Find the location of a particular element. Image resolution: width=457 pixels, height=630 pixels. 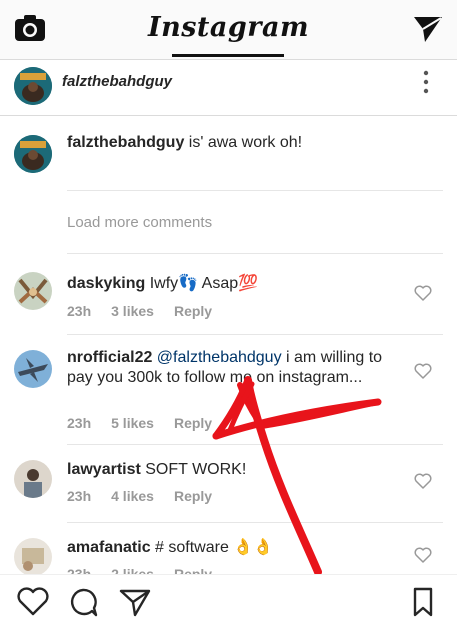

share-icon is located at coordinates (135, 602).